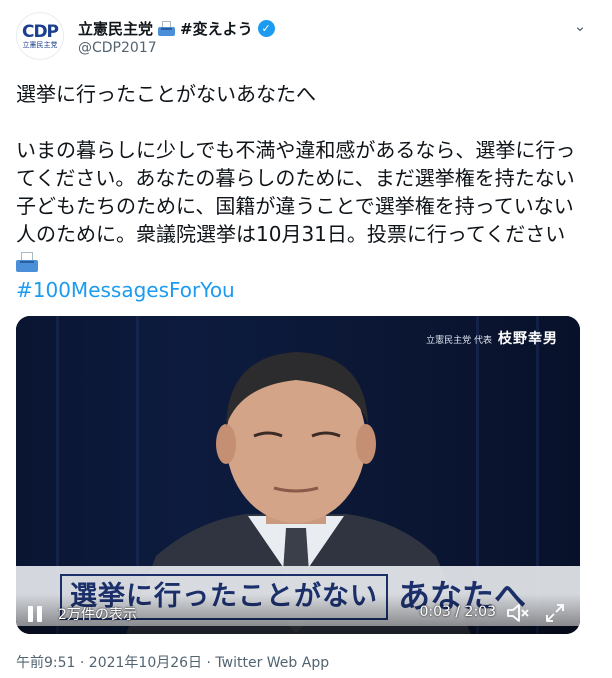  What do you see at coordinates (40, 31) in the screenshot?
I see `logo-mark: CDP` at bounding box center [40, 31].